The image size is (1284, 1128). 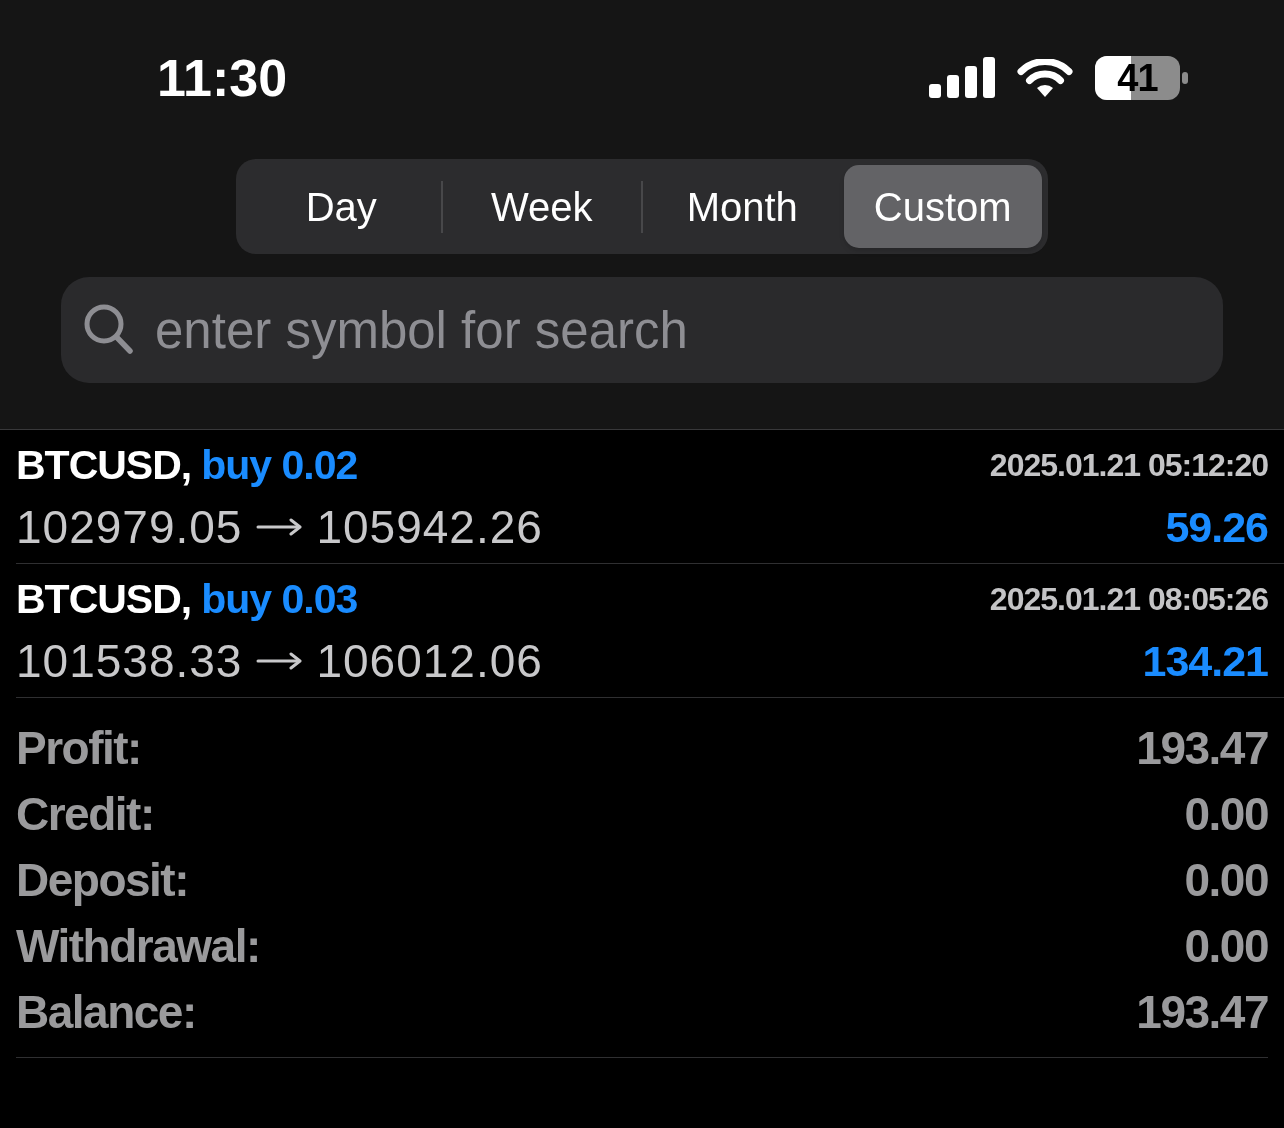 I want to click on period-tab: Month, so click(x=742, y=206).